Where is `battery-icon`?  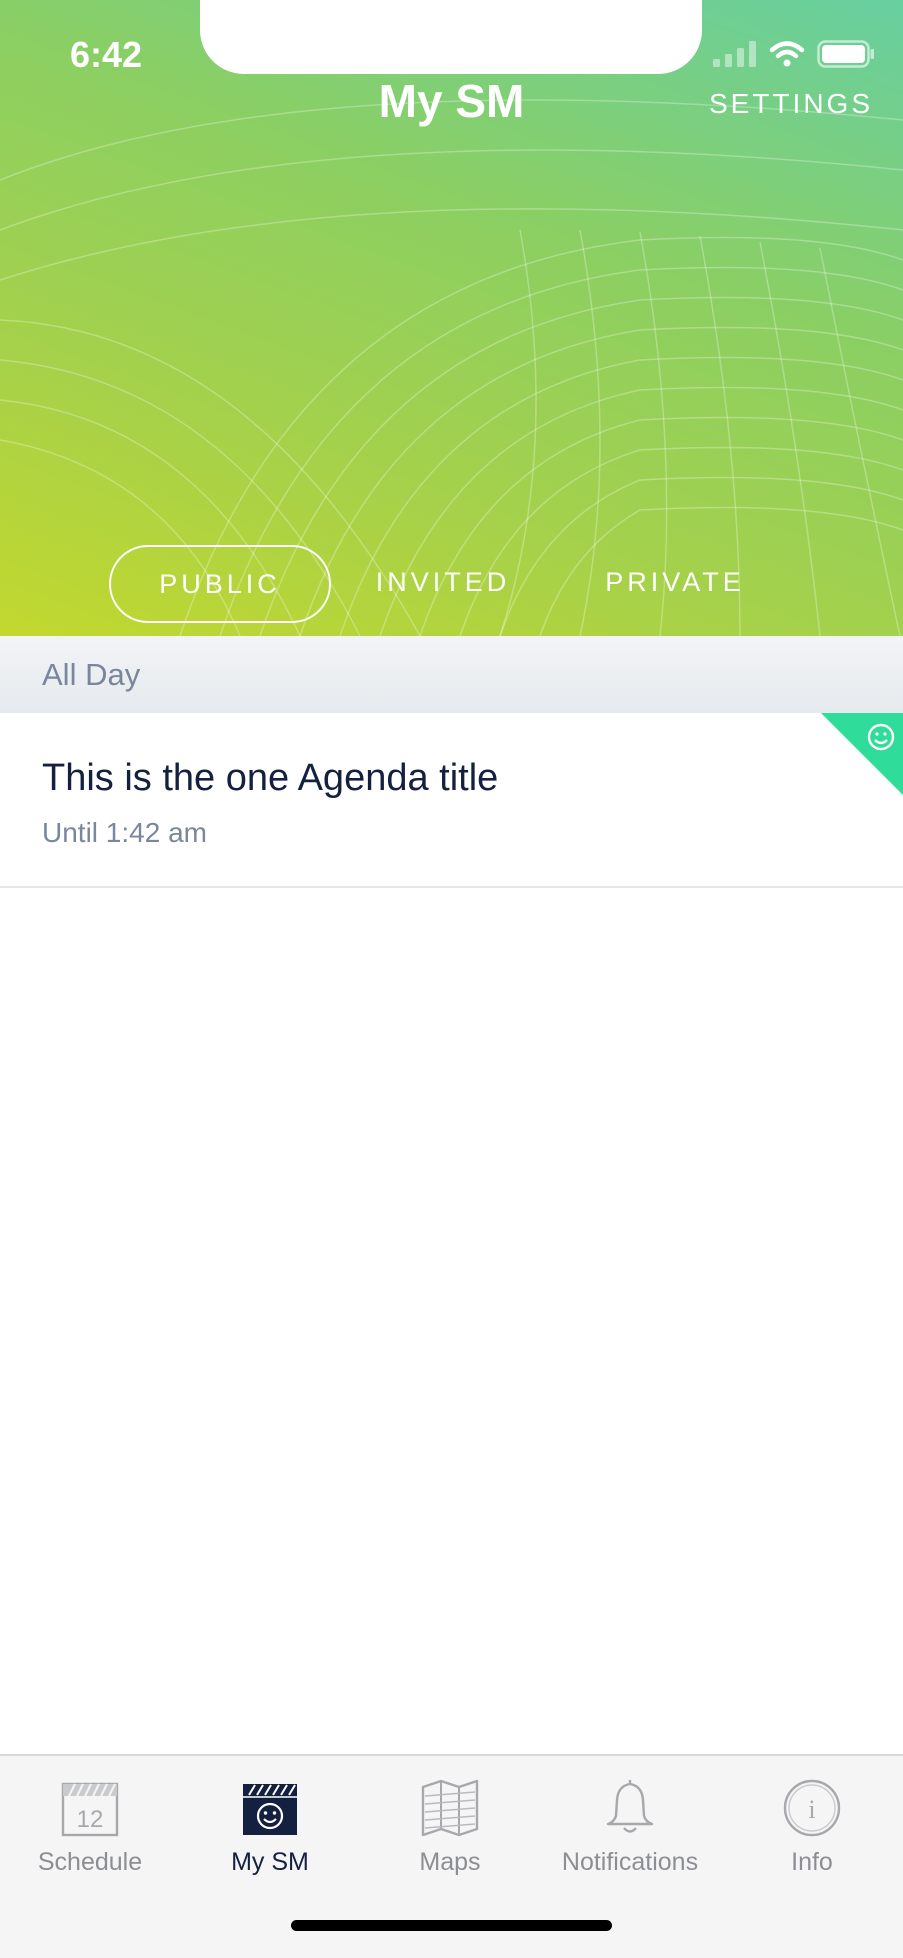
battery-icon is located at coordinates (845, 54).